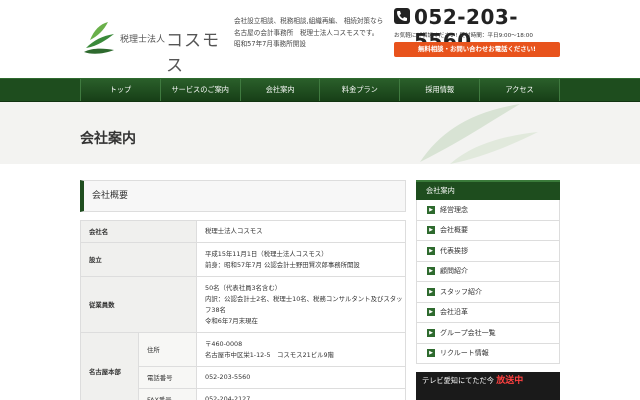 The height and width of the screenshot is (400, 640). I want to click on row-sublabel: FAX番号, so click(167, 394).